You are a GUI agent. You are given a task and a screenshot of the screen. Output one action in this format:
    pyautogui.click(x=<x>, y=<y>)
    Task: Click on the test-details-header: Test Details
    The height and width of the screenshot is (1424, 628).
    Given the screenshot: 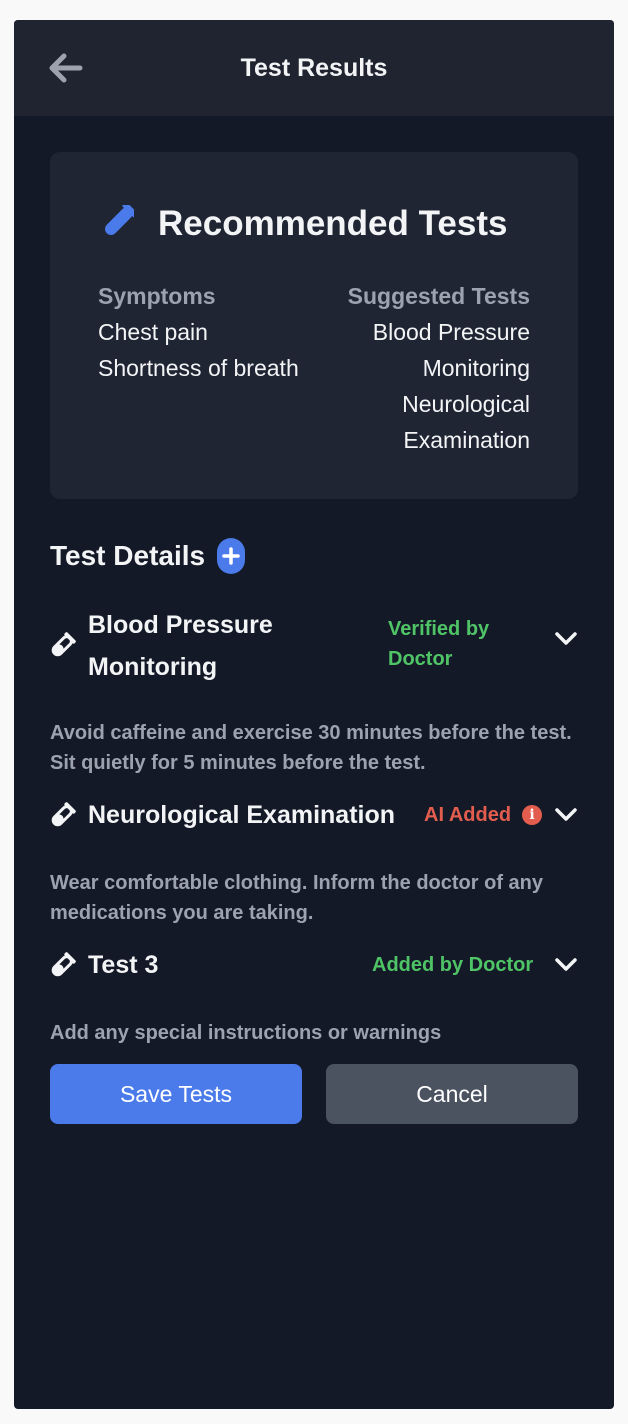 What is the action you would take?
    pyautogui.click(x=148, y=556)
    